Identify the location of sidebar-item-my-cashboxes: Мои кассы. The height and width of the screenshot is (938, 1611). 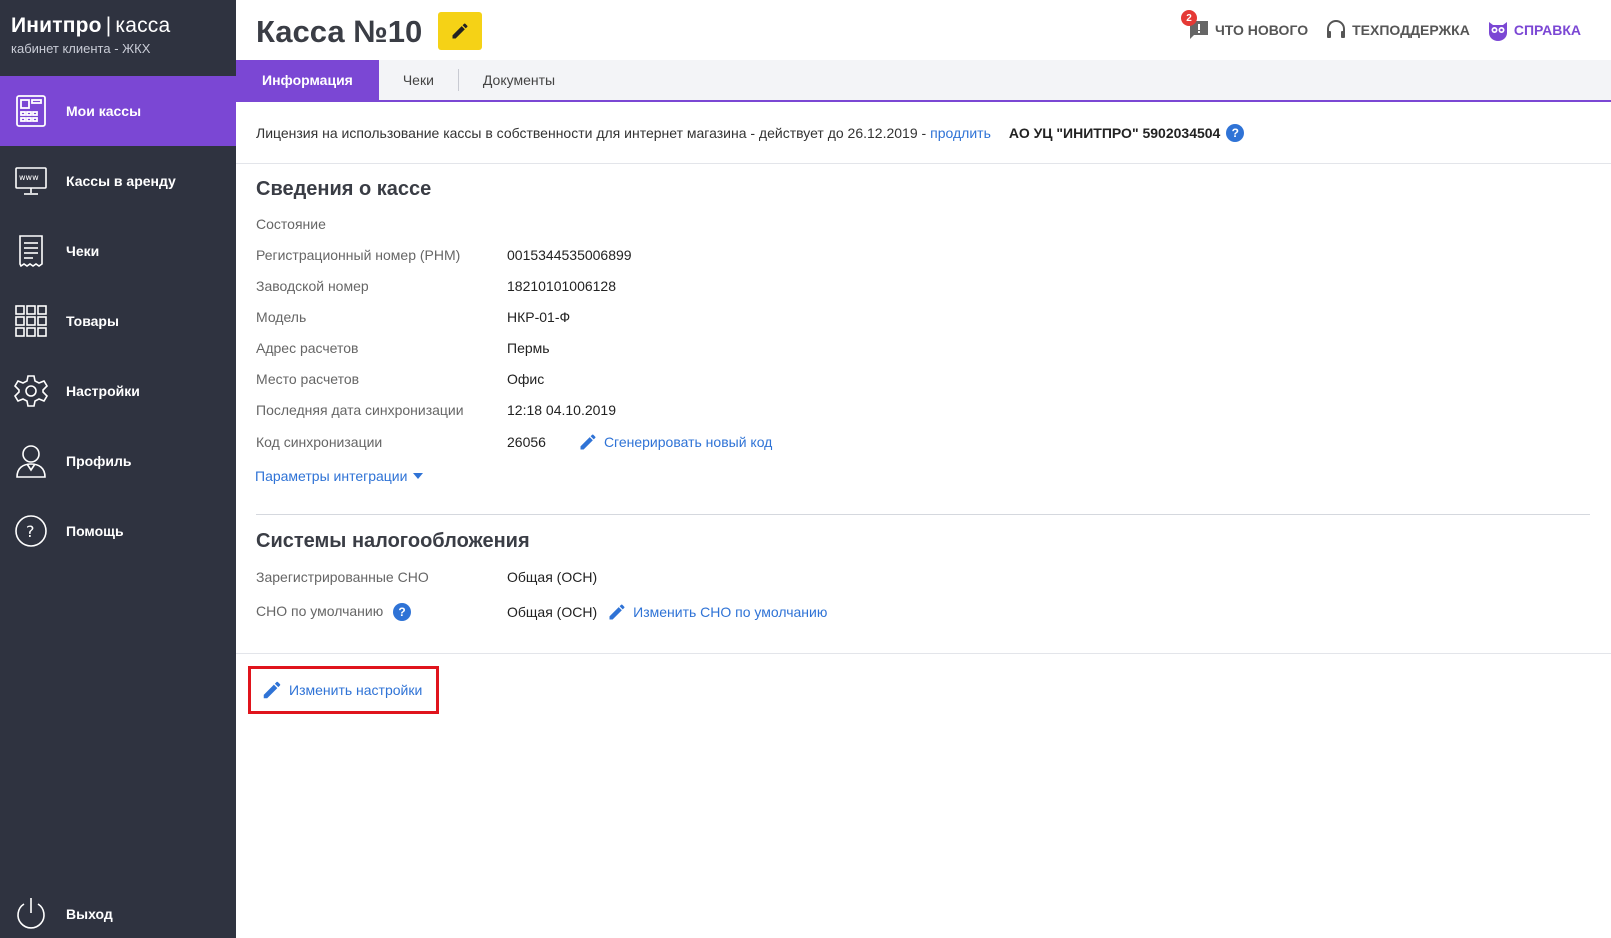
(118, 111).